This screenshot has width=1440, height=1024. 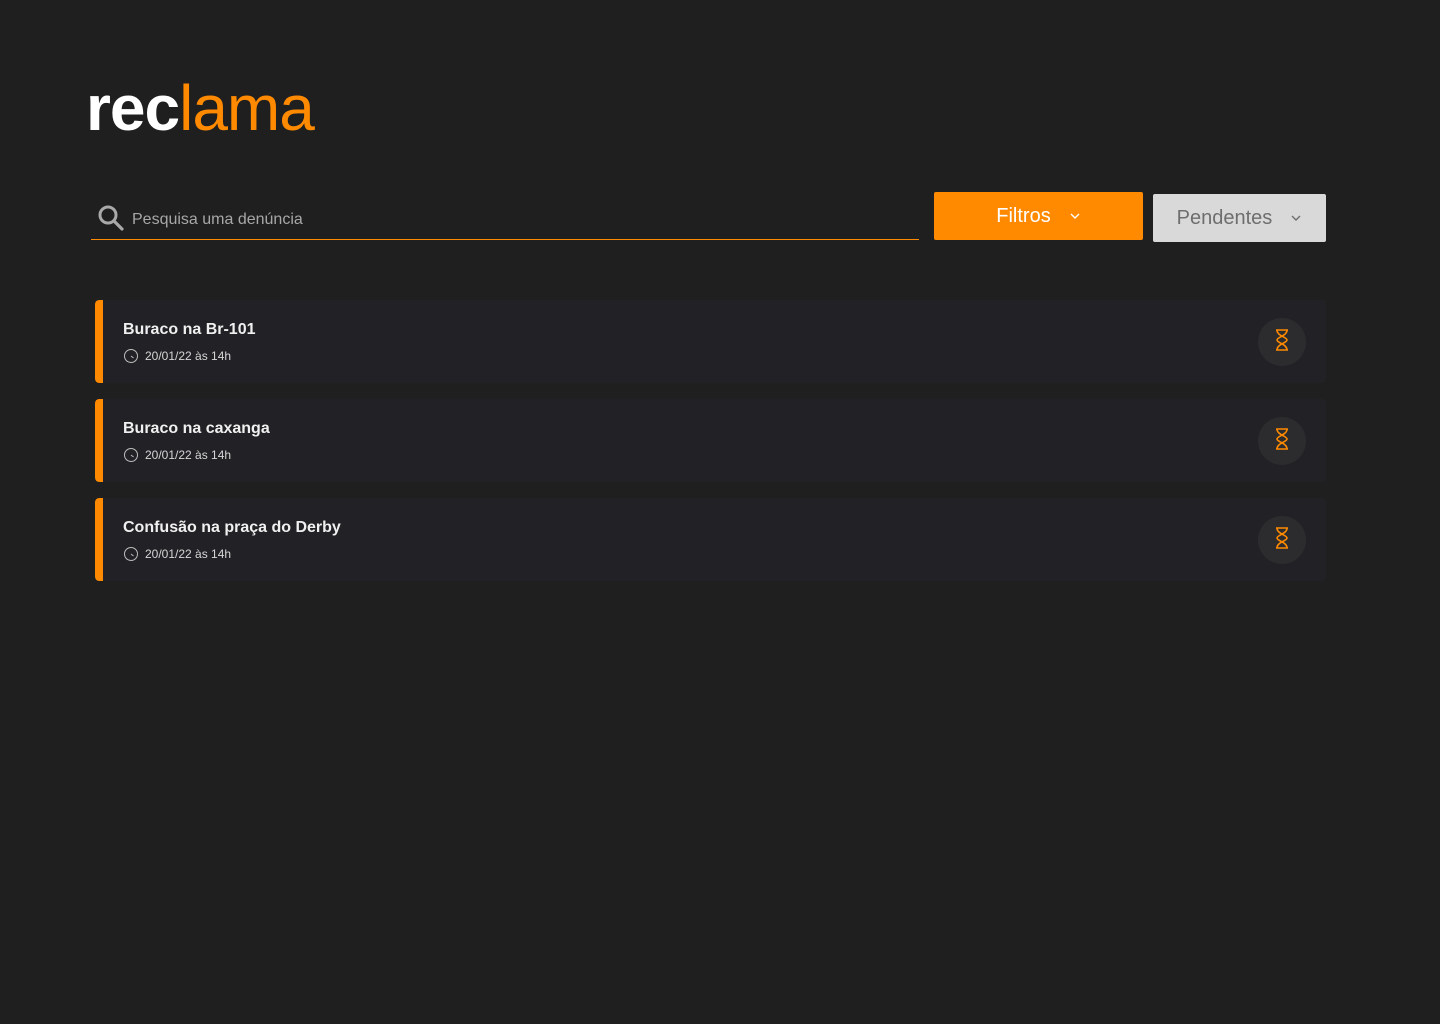 What do you see at coordinates (111, 218) in the screenshot?
I see `search-icon` at bounding box center [111, 218].